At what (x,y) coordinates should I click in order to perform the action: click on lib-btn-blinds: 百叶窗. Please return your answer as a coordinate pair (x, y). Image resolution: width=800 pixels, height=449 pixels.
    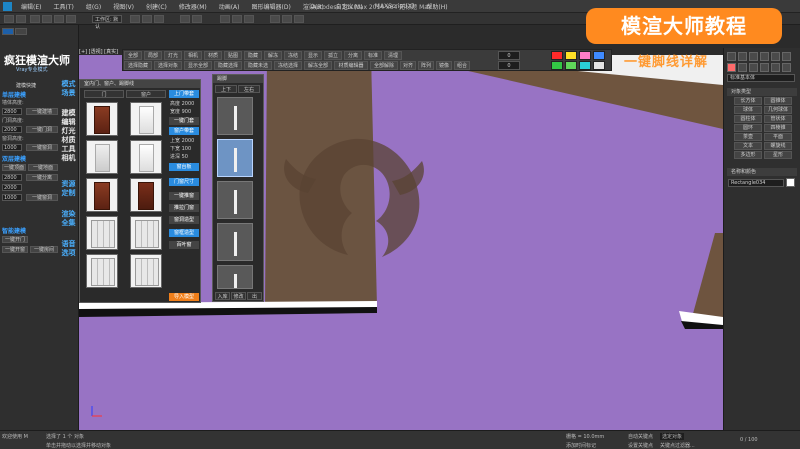
    Looking at the image, I should click on (184, 245).